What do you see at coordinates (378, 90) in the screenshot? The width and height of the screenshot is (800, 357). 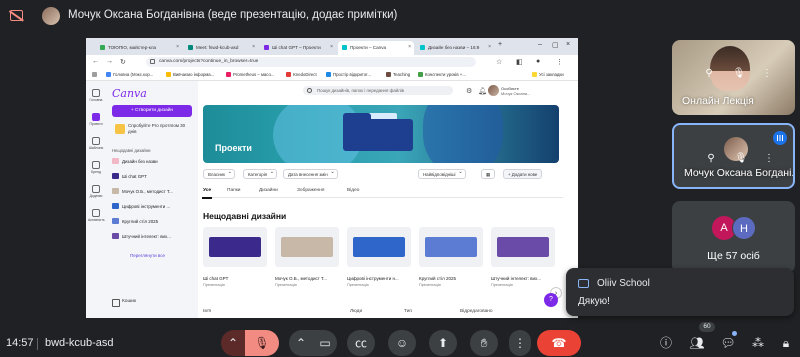 I see `search-input: Пошук дизайнів, папок і передання файлів` at bounding box center [378, 90].